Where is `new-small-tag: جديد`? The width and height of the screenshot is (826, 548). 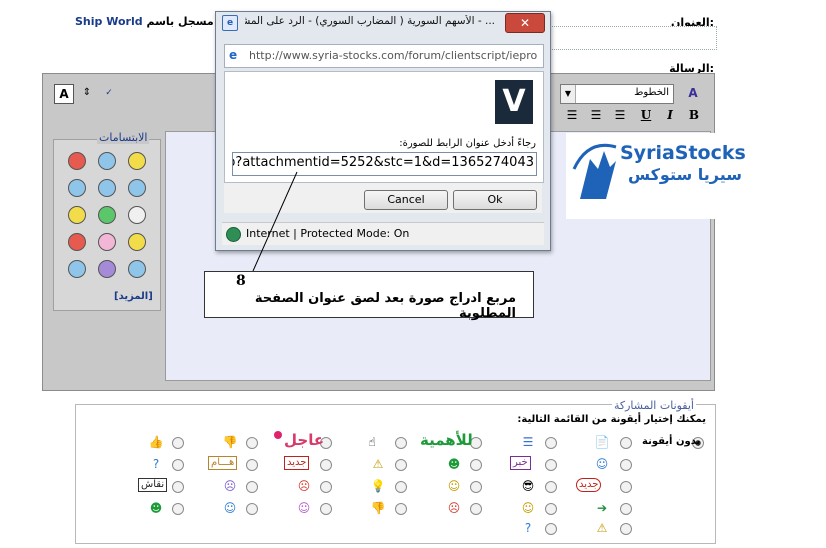
new-small-tag: جديد is located at coordinates (297, 463).